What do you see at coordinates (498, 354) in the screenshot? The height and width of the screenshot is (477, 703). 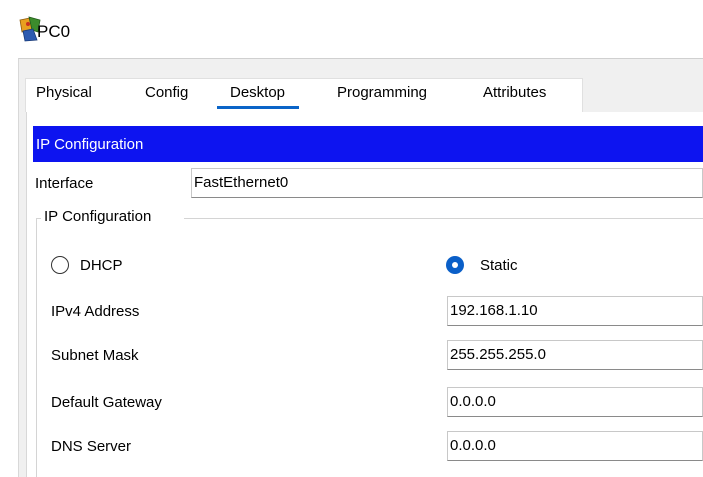 I see `subnet-mask-value: 255.255.255.0` at bounding box center [498, 354].